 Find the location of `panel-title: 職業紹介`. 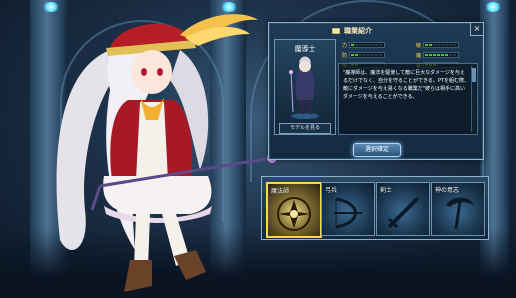

panel-title: 職業紹介 is located at coordinates (358, 31).